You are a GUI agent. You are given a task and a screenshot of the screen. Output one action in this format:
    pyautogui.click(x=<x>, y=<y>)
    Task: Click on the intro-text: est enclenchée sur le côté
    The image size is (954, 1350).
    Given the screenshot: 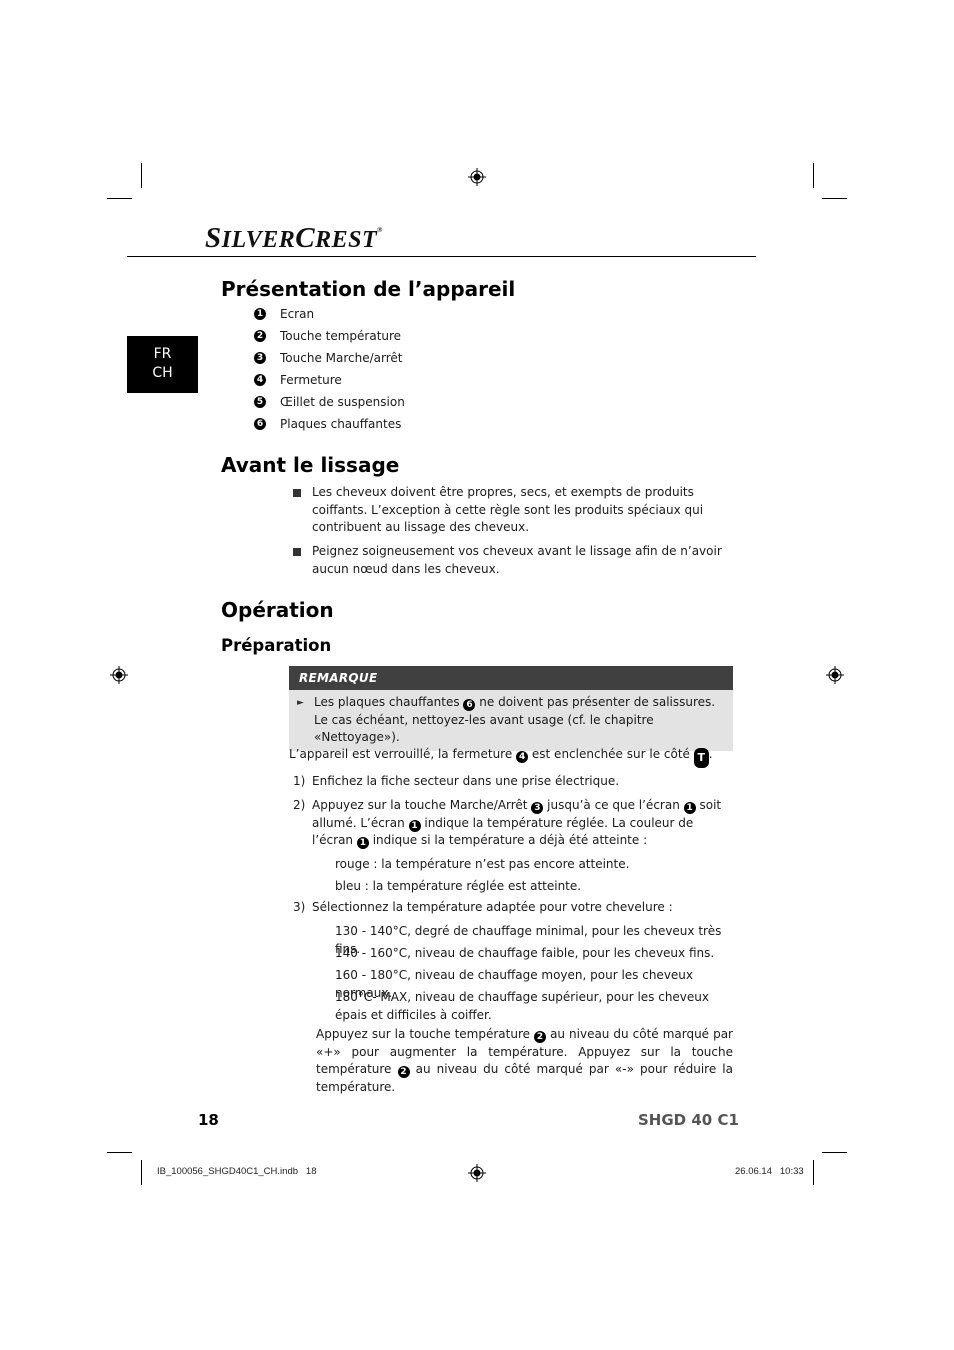 What is the action you would take?
    pyautogui.click(x=610, y=754)
    